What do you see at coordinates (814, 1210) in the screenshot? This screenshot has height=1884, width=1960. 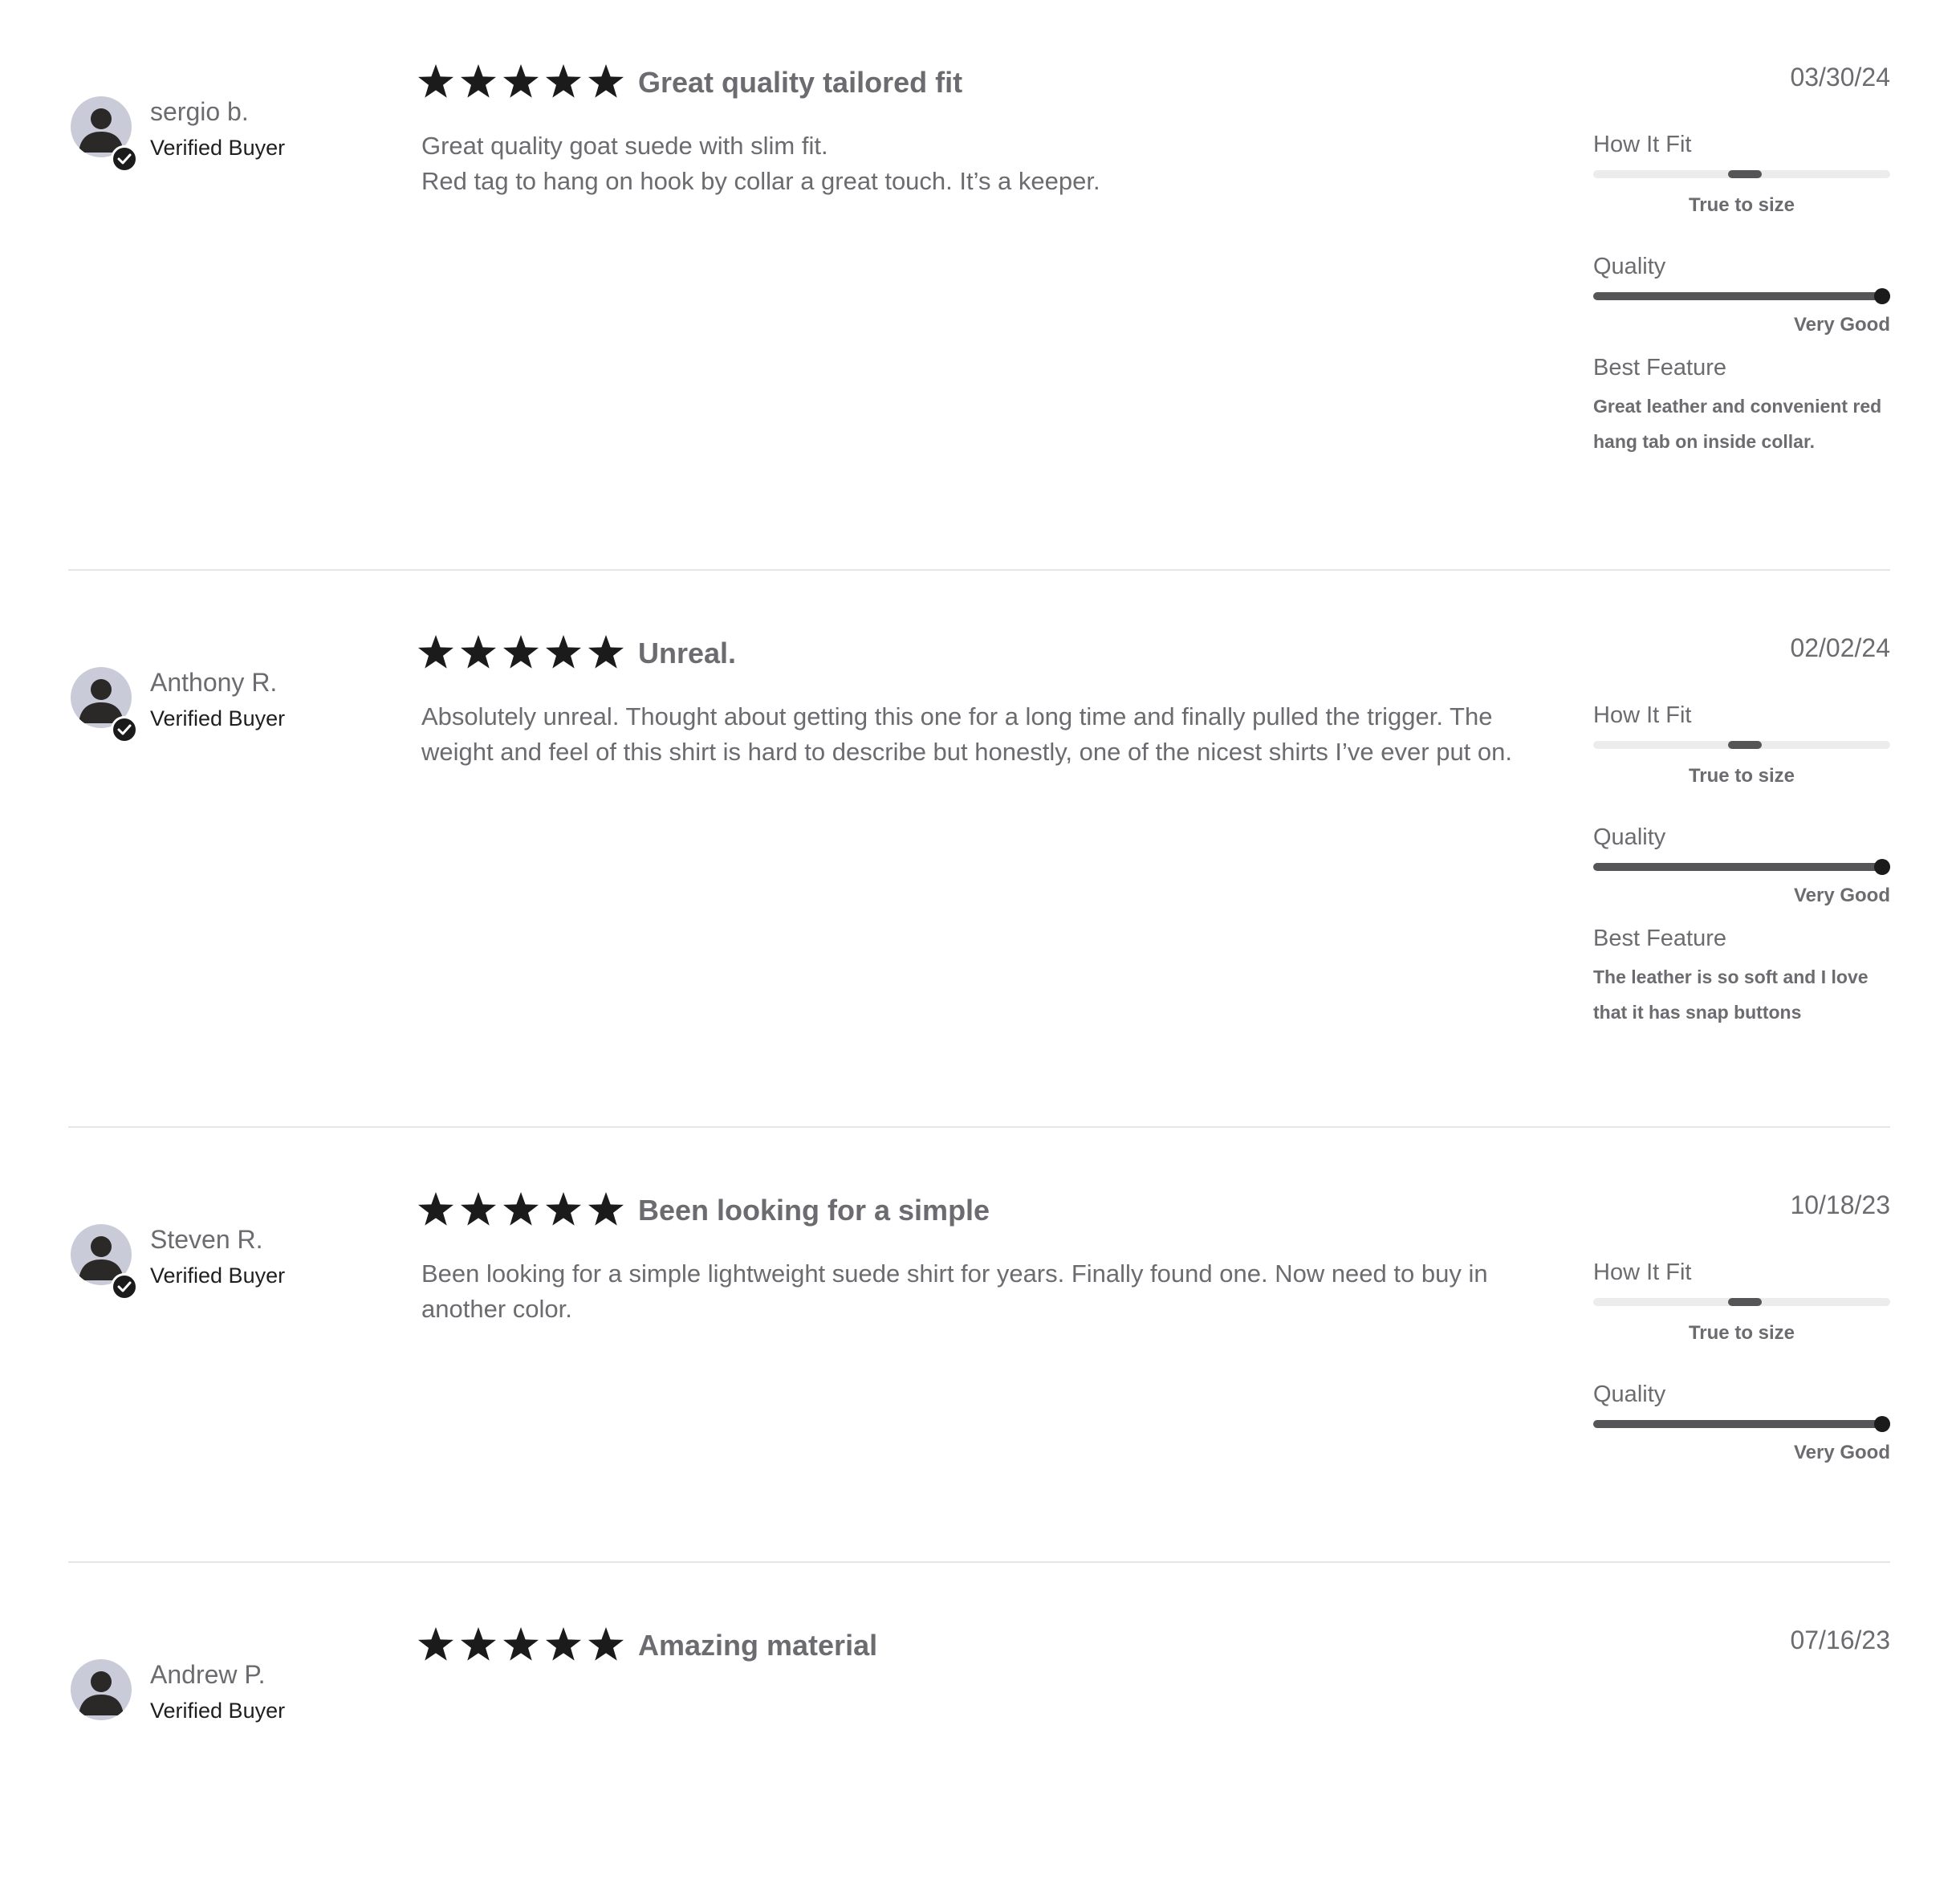 I see `review-title: Been looking for a simple` at bounding box center [814, 1210].